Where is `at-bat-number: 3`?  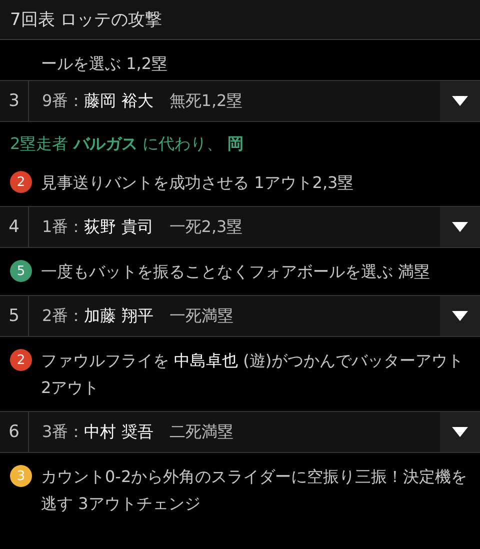
at-bat-number: 3 is located at coordinates (14, 101).